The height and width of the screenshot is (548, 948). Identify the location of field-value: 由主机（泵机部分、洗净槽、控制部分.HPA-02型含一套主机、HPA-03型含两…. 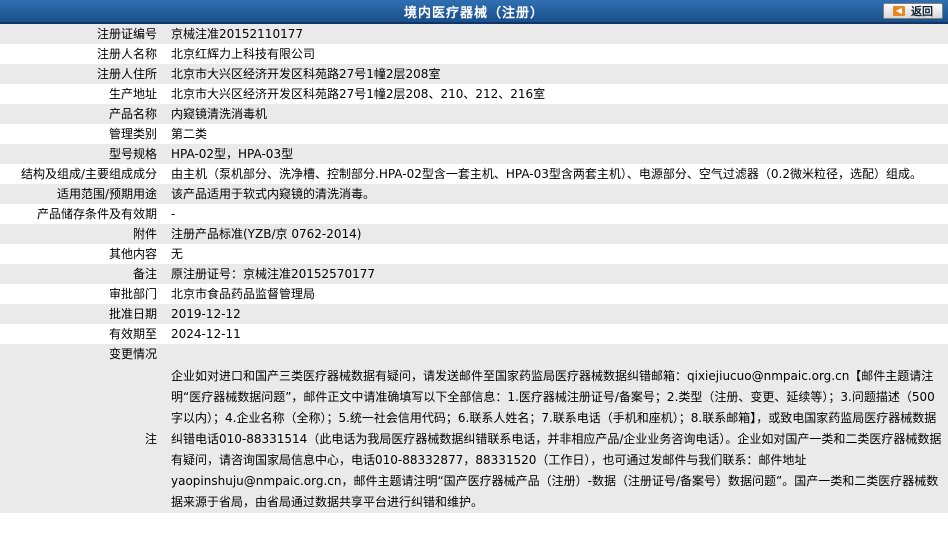
(555, 174).